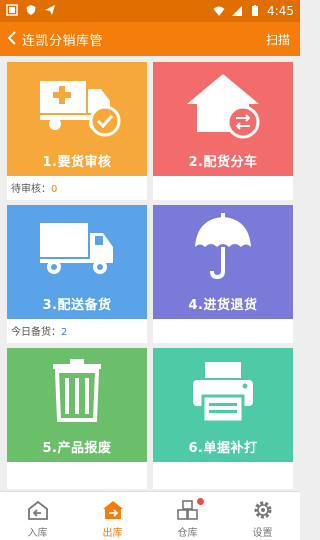 The width and height of the screenshot is (320, 540). I want to click on card-product-scrap: 5.产品报废, so click(77, 418).